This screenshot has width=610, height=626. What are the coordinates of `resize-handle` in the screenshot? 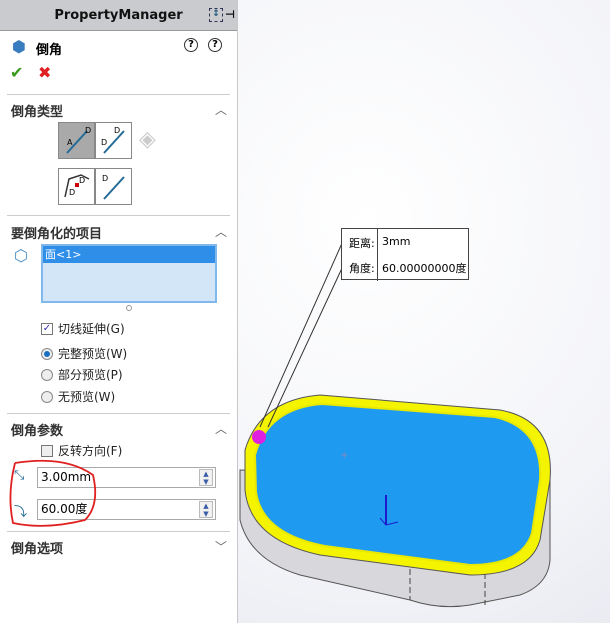 It's located at (129, 308).